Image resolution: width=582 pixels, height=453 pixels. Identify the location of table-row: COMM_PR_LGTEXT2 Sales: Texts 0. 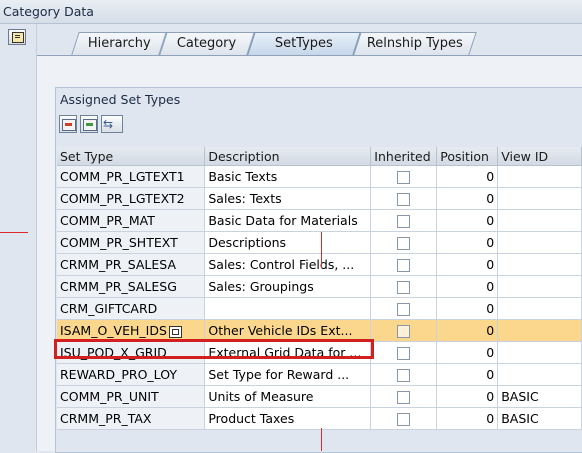
(319, 198).